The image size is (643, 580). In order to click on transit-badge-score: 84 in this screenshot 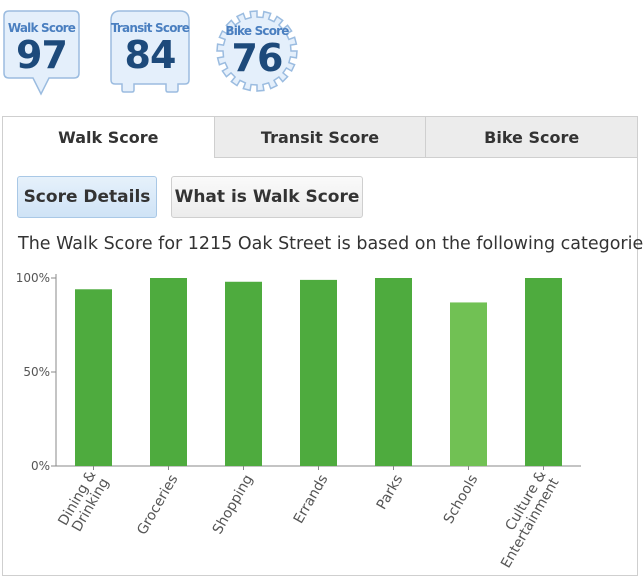, I will do `click(150, 55)`.